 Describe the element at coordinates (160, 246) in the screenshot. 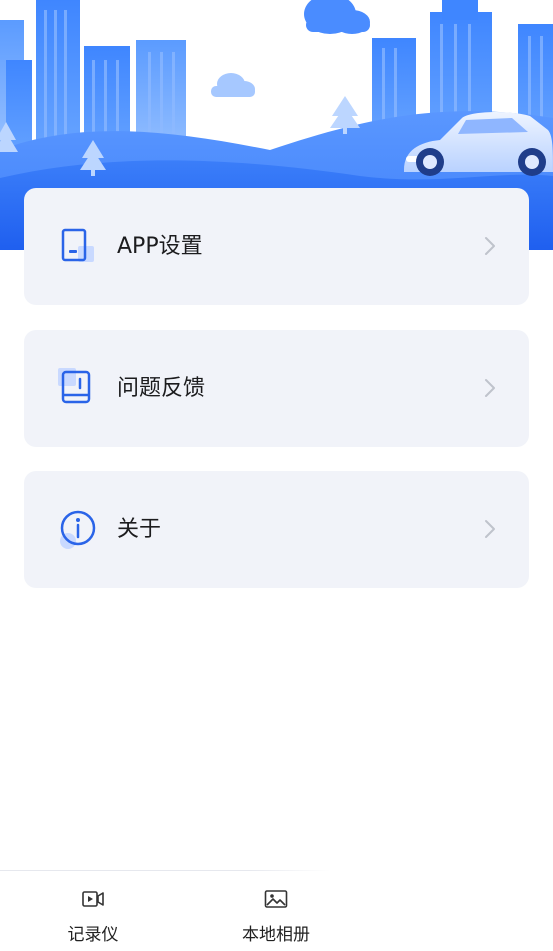

I see `menu-item-label: APP设置` at that location.